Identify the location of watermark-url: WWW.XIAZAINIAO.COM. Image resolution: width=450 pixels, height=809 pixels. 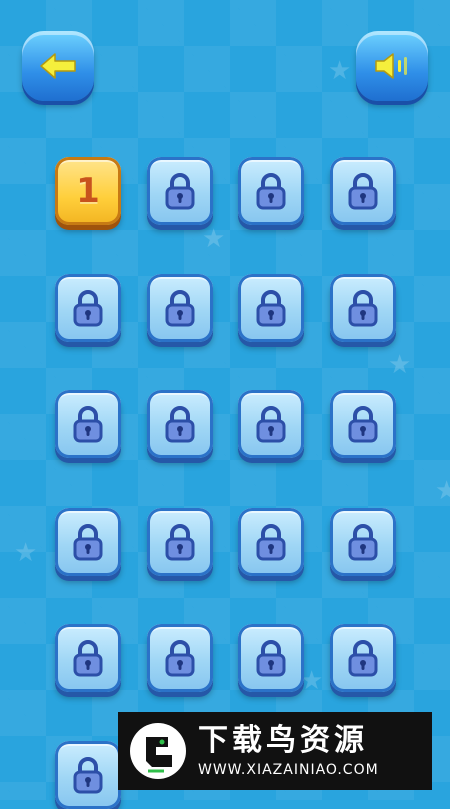
(288, 770).